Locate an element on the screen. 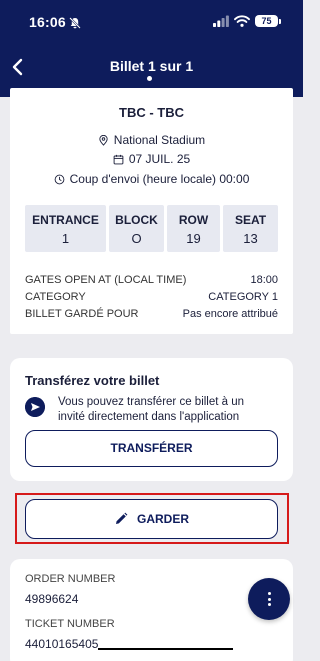  ticket-number-value: 44010165405 is located at coordinates (62, 644).